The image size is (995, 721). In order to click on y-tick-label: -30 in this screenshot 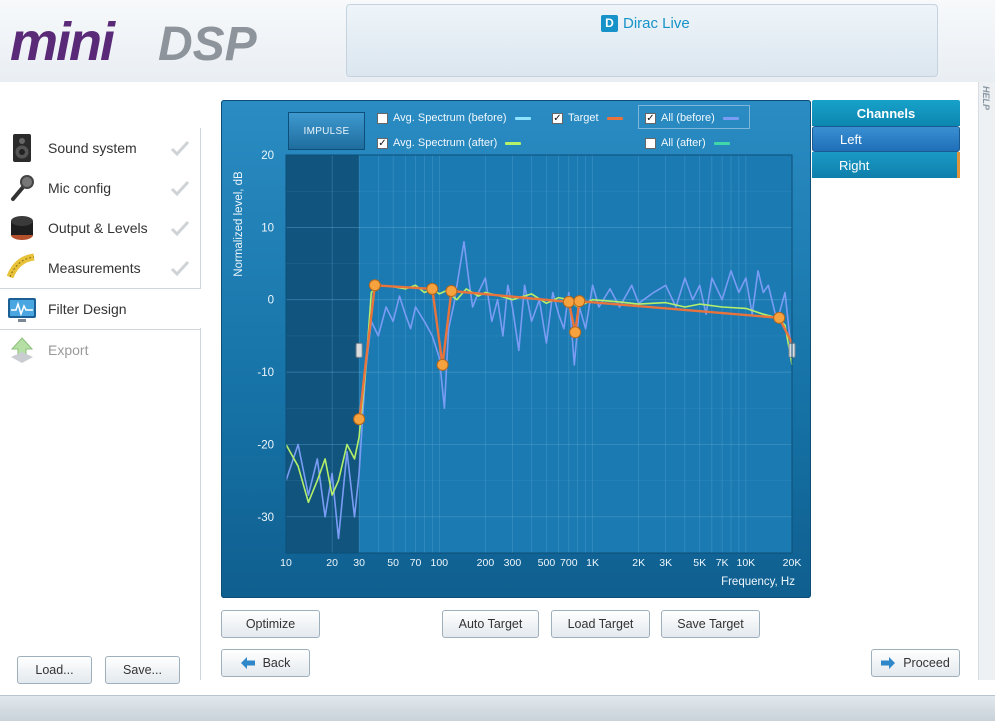, I will do `click(265, 518)`.